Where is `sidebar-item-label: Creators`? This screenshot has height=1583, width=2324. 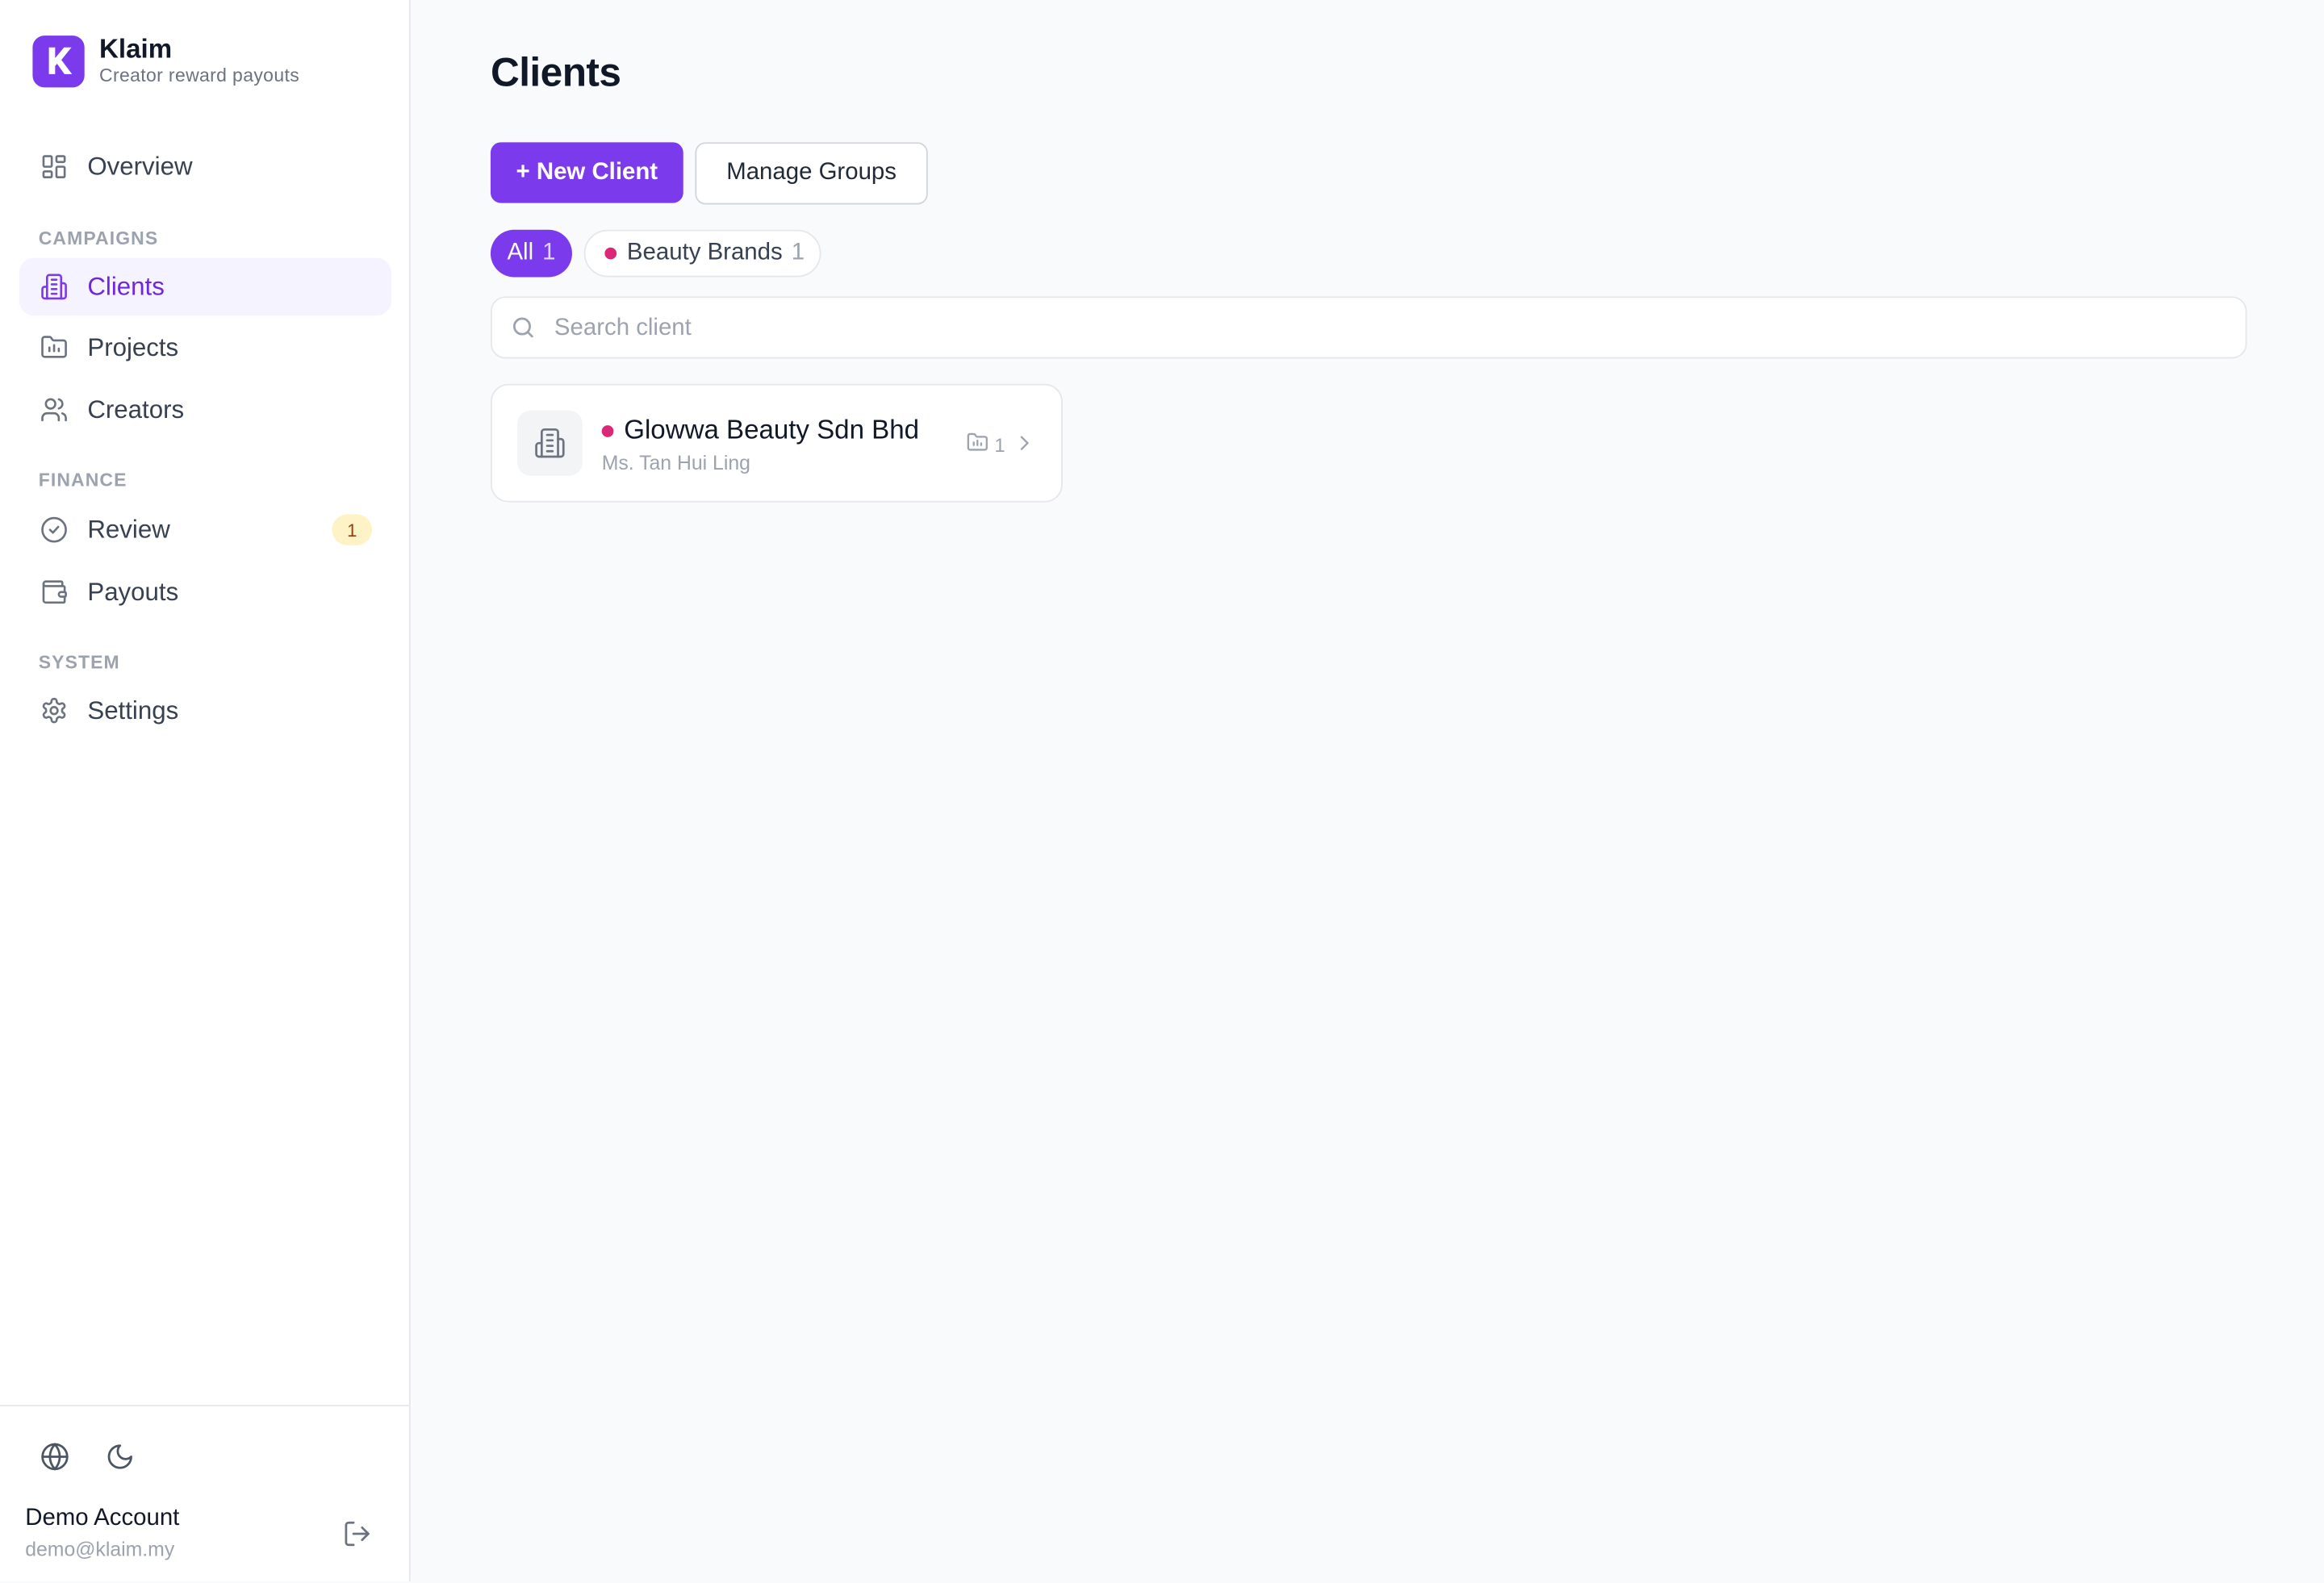 sidebar-item-label: Creators is located at coordinates (136, 409).